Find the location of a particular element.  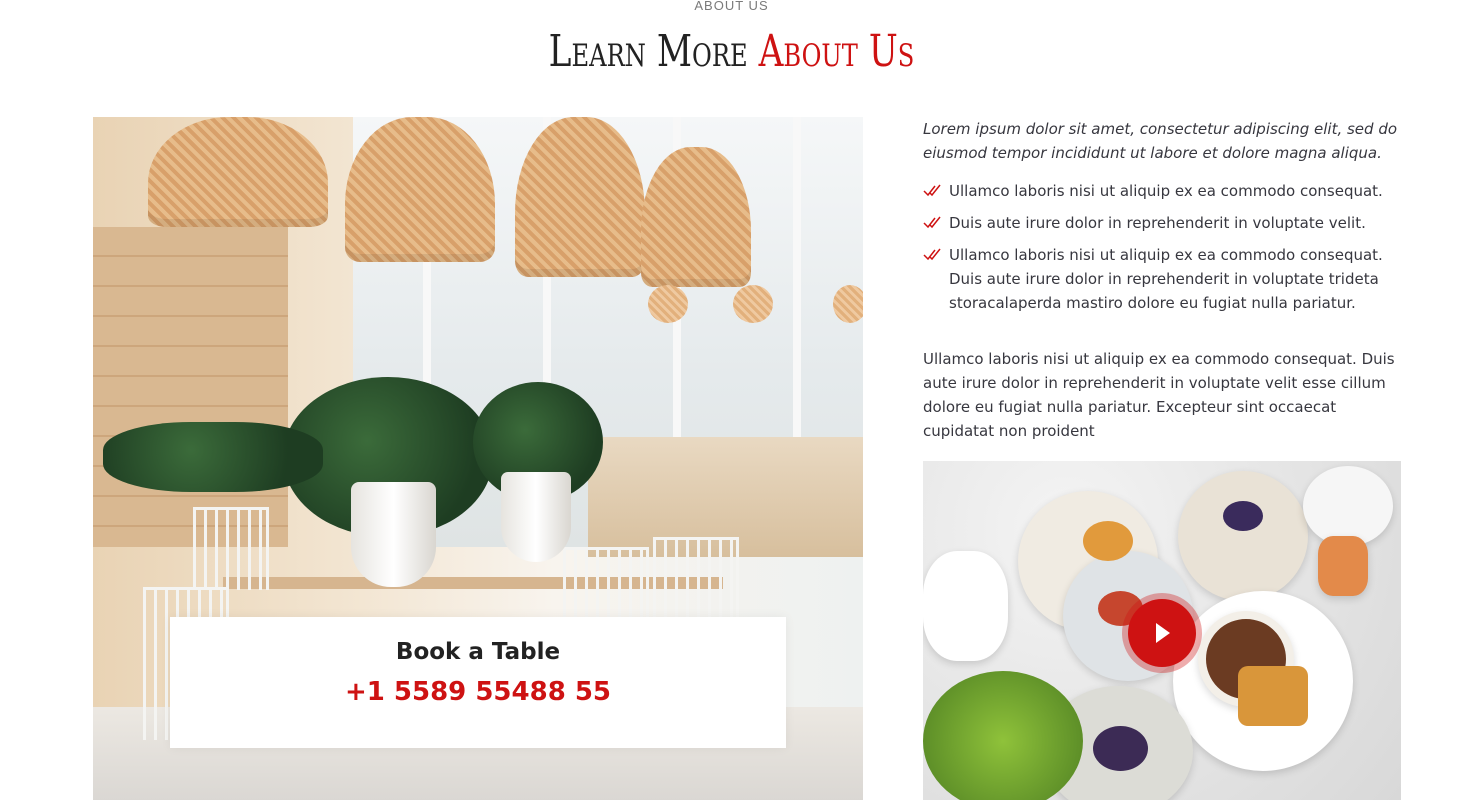

greens is located at coordinates (1003, 735).